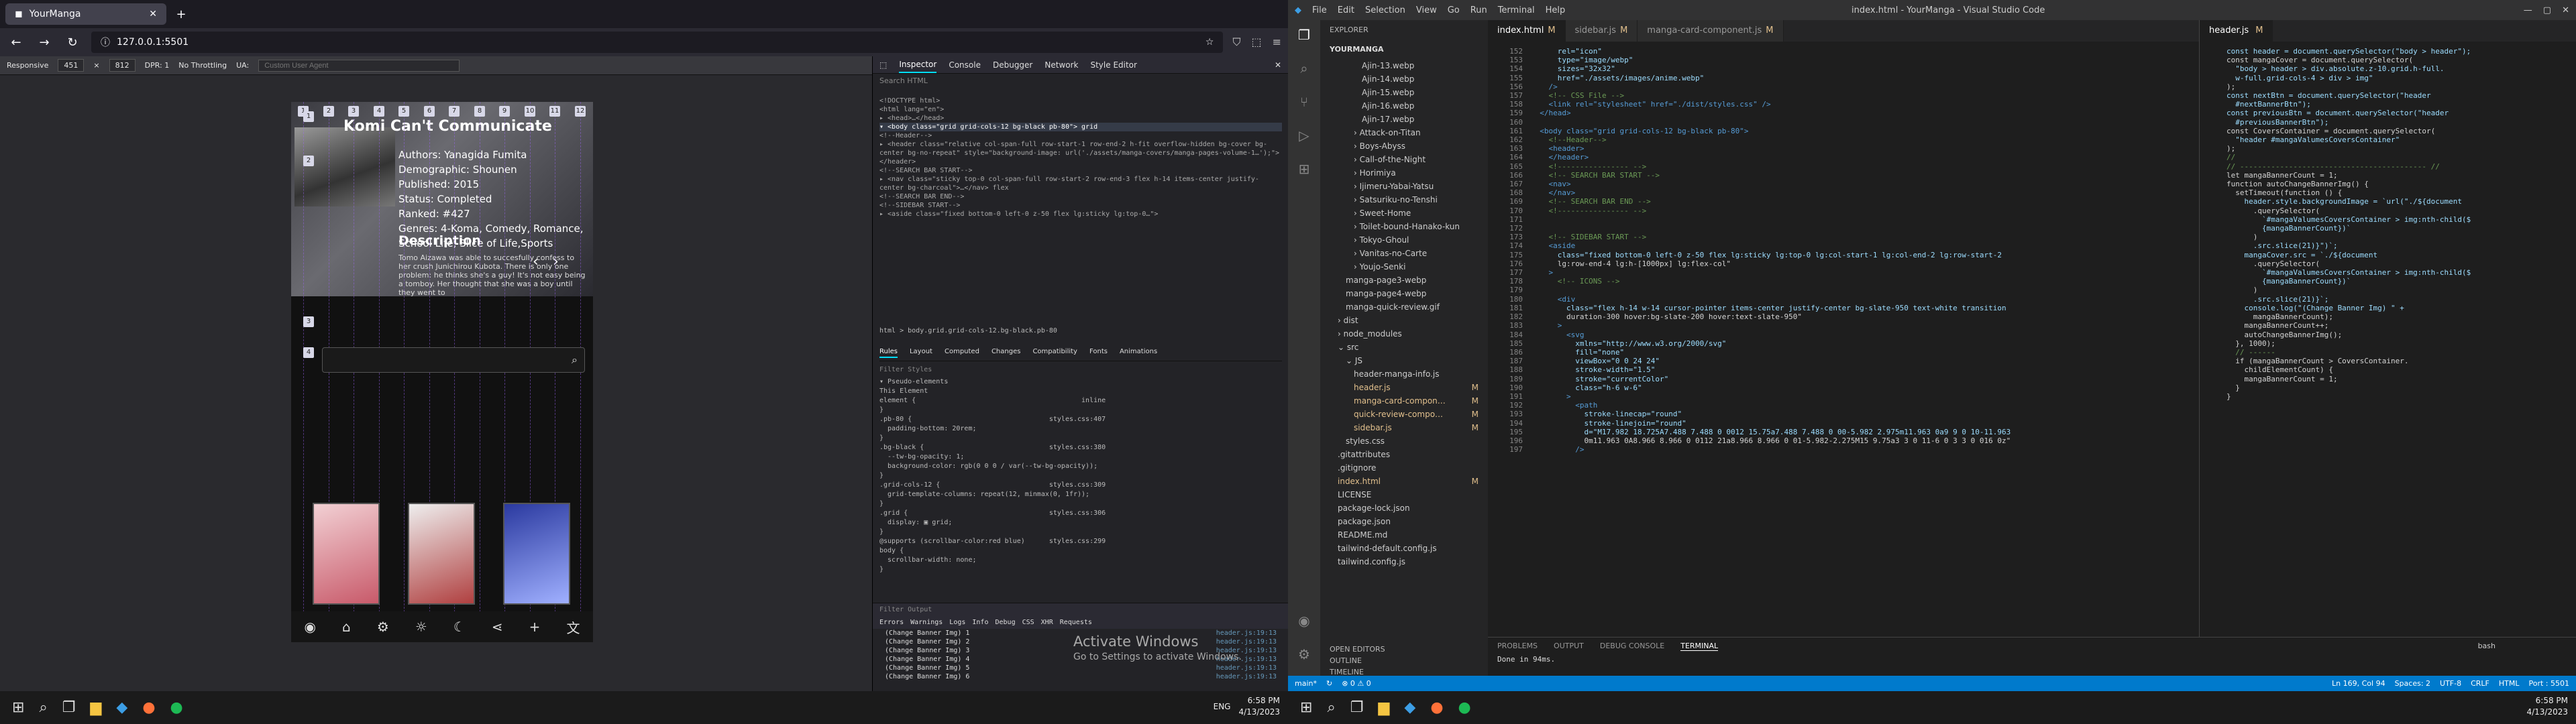 This screenshot has width=2576, height=724. I want to click on close-tab-icon: ✕, so click(153, 14).